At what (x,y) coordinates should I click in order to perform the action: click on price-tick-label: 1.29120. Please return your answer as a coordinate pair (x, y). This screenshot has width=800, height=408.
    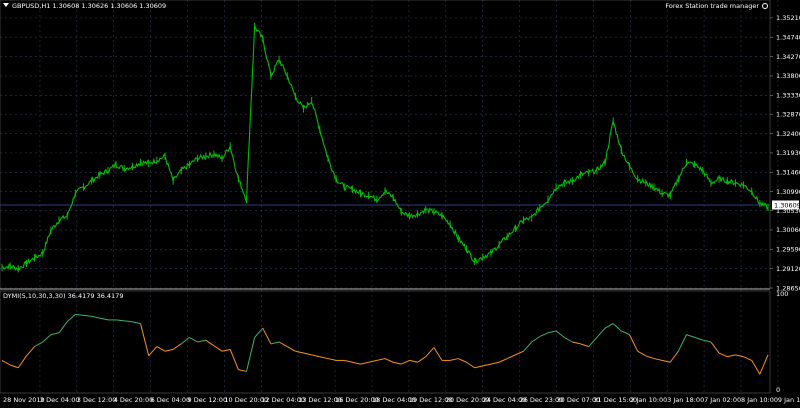
    Looking at the image, I should click on (788, 269).